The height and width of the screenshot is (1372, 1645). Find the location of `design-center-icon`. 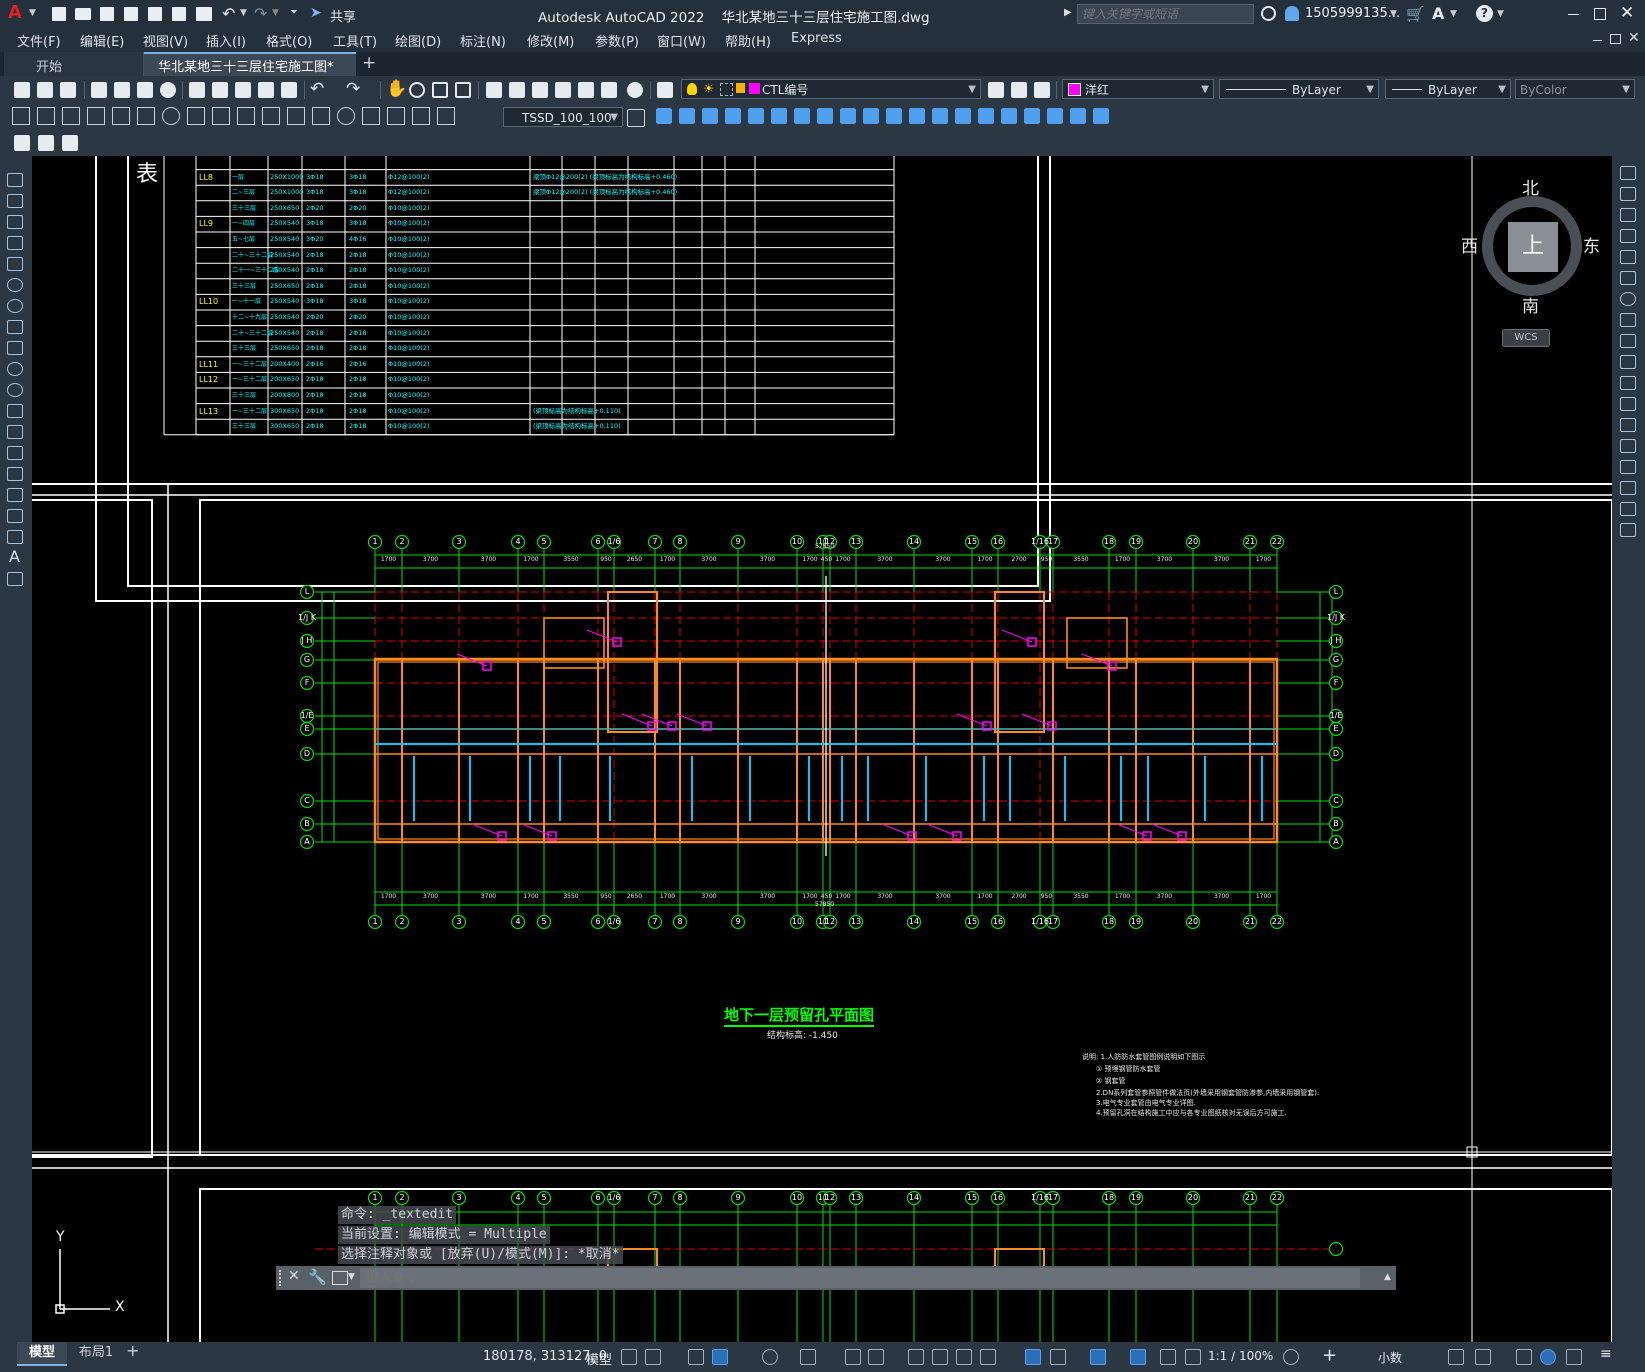

design-center-icon is located at coordinates (517, 90).